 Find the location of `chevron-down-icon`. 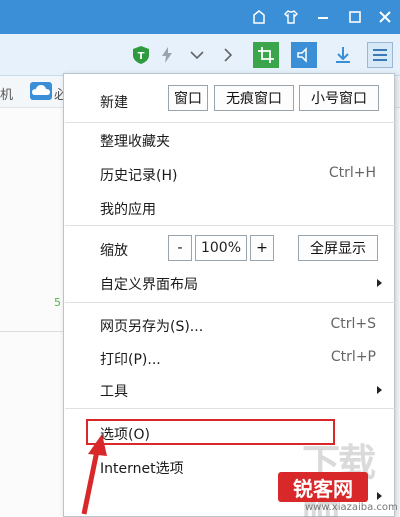

chevron-down-icon is located at coordinates (197, 55).